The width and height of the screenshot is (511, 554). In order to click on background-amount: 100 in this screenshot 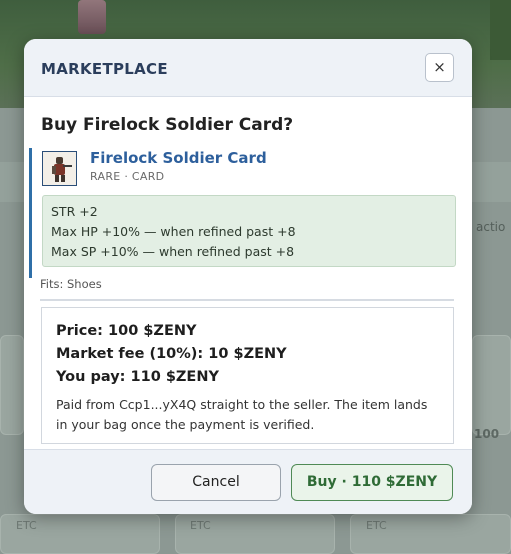, I will do `click(487, 434)`.